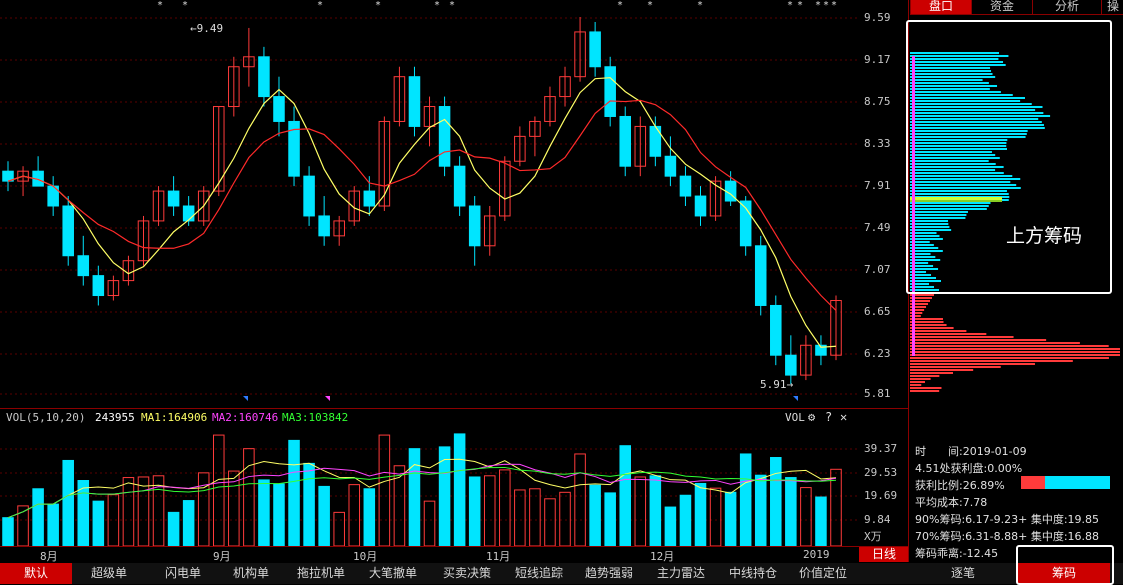 This screenshot has height=585, width=1123. Describe the element at coordinates (877, 269) in the screenshot. I see `price-tick: 7.07` at that location.